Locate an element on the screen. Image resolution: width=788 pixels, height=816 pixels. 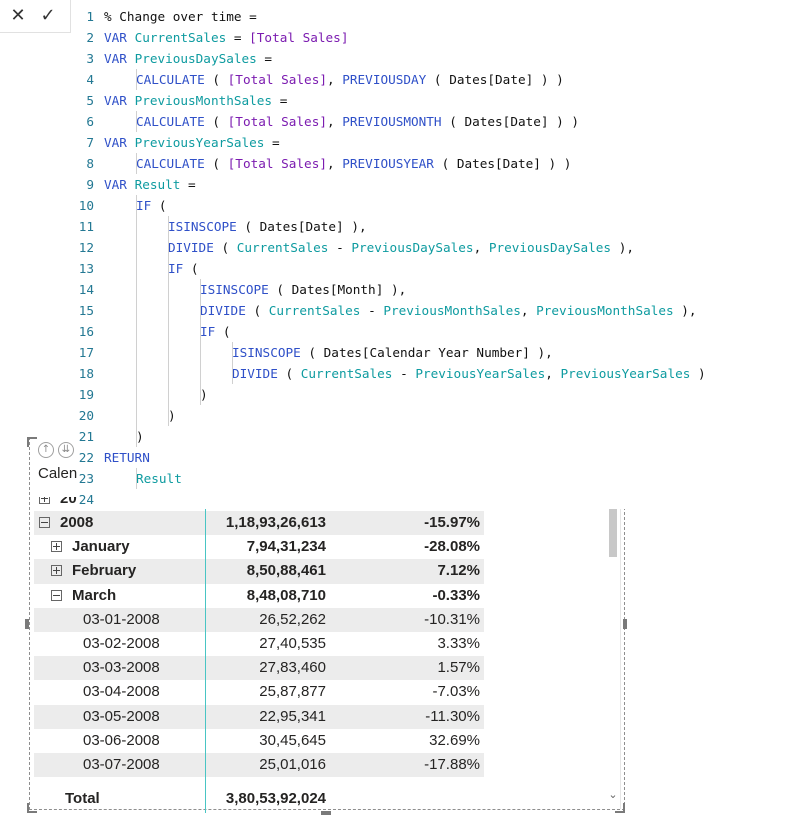
code-token: IF is located at coordinates (208, 331).